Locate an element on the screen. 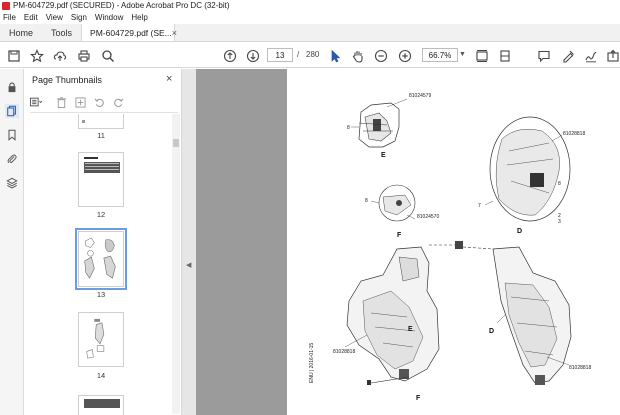  callout-right-top: 81028818 is located at coordinates (574, 134).